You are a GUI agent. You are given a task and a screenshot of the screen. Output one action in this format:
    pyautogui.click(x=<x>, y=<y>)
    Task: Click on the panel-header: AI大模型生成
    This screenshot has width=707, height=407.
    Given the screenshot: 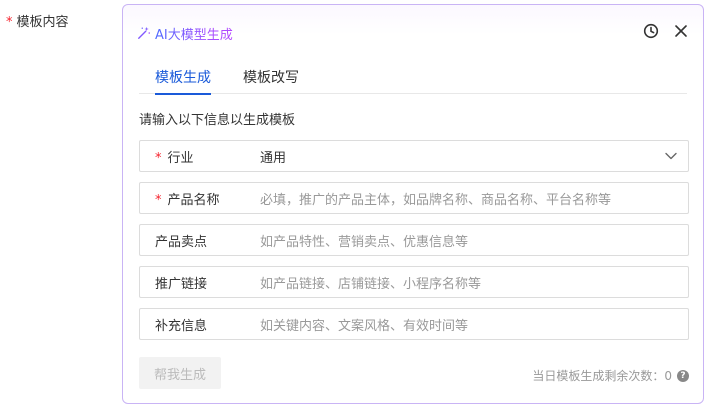 What is the action you would take?
    pyautogui.click(x=185, y=33)
    